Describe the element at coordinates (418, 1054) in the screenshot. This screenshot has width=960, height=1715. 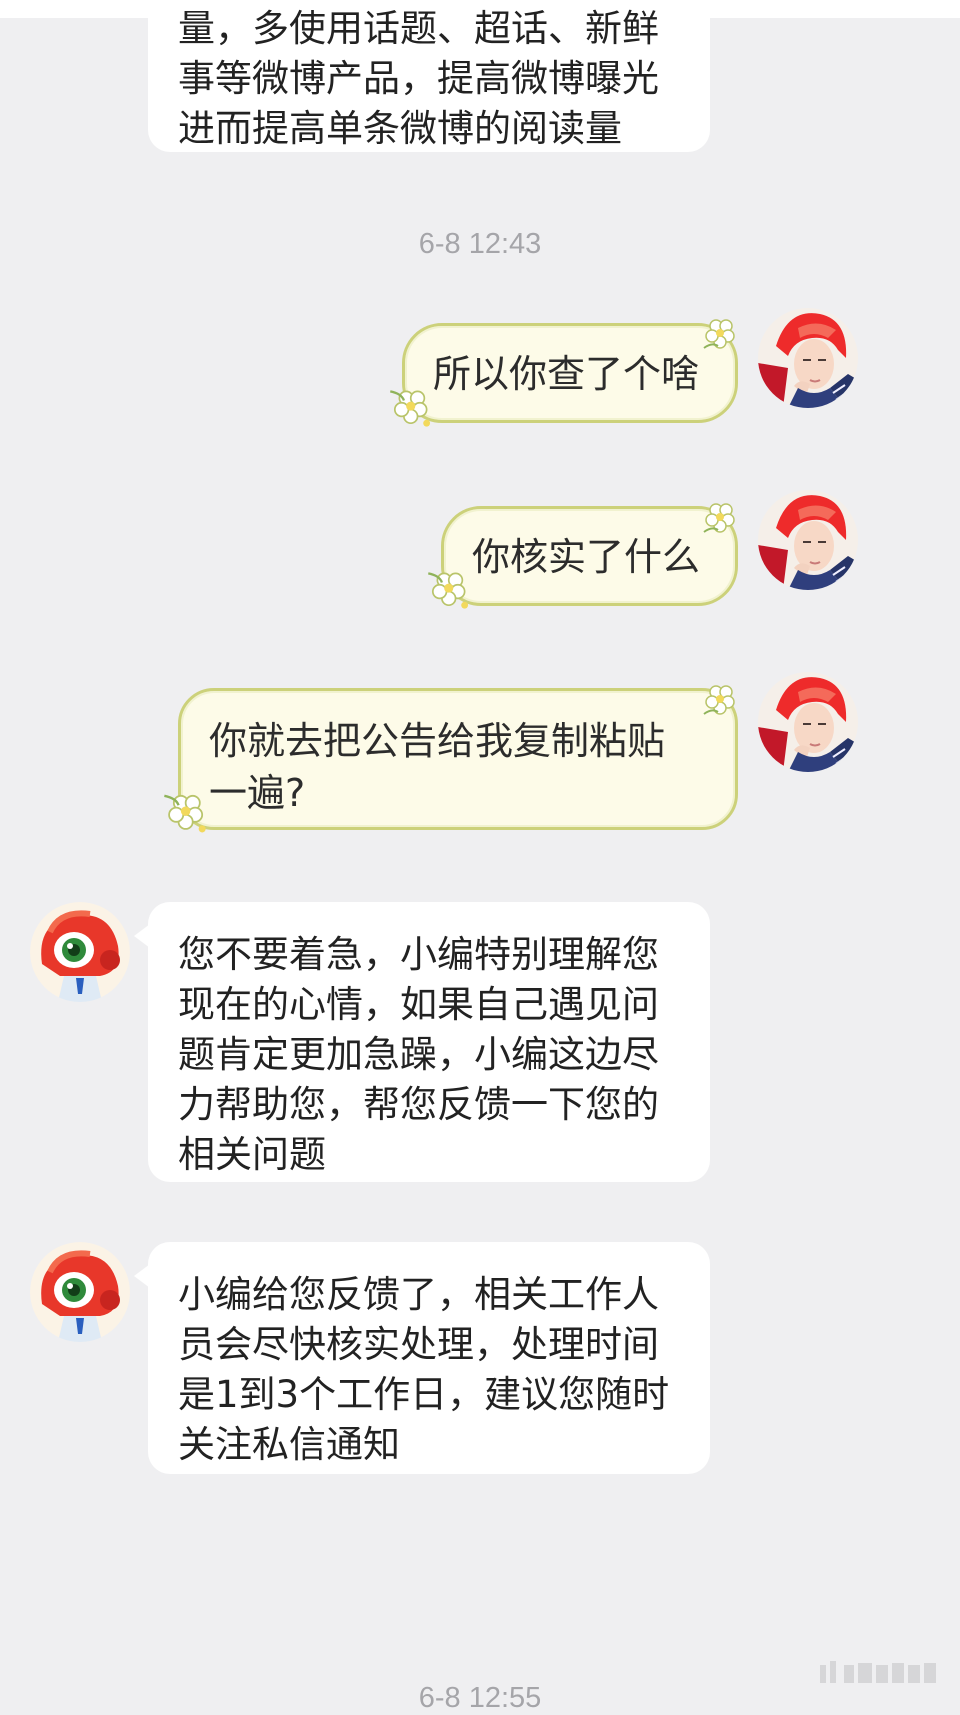
I see `message-line: 题肯定更加急躁，小编这边尽` at that location.